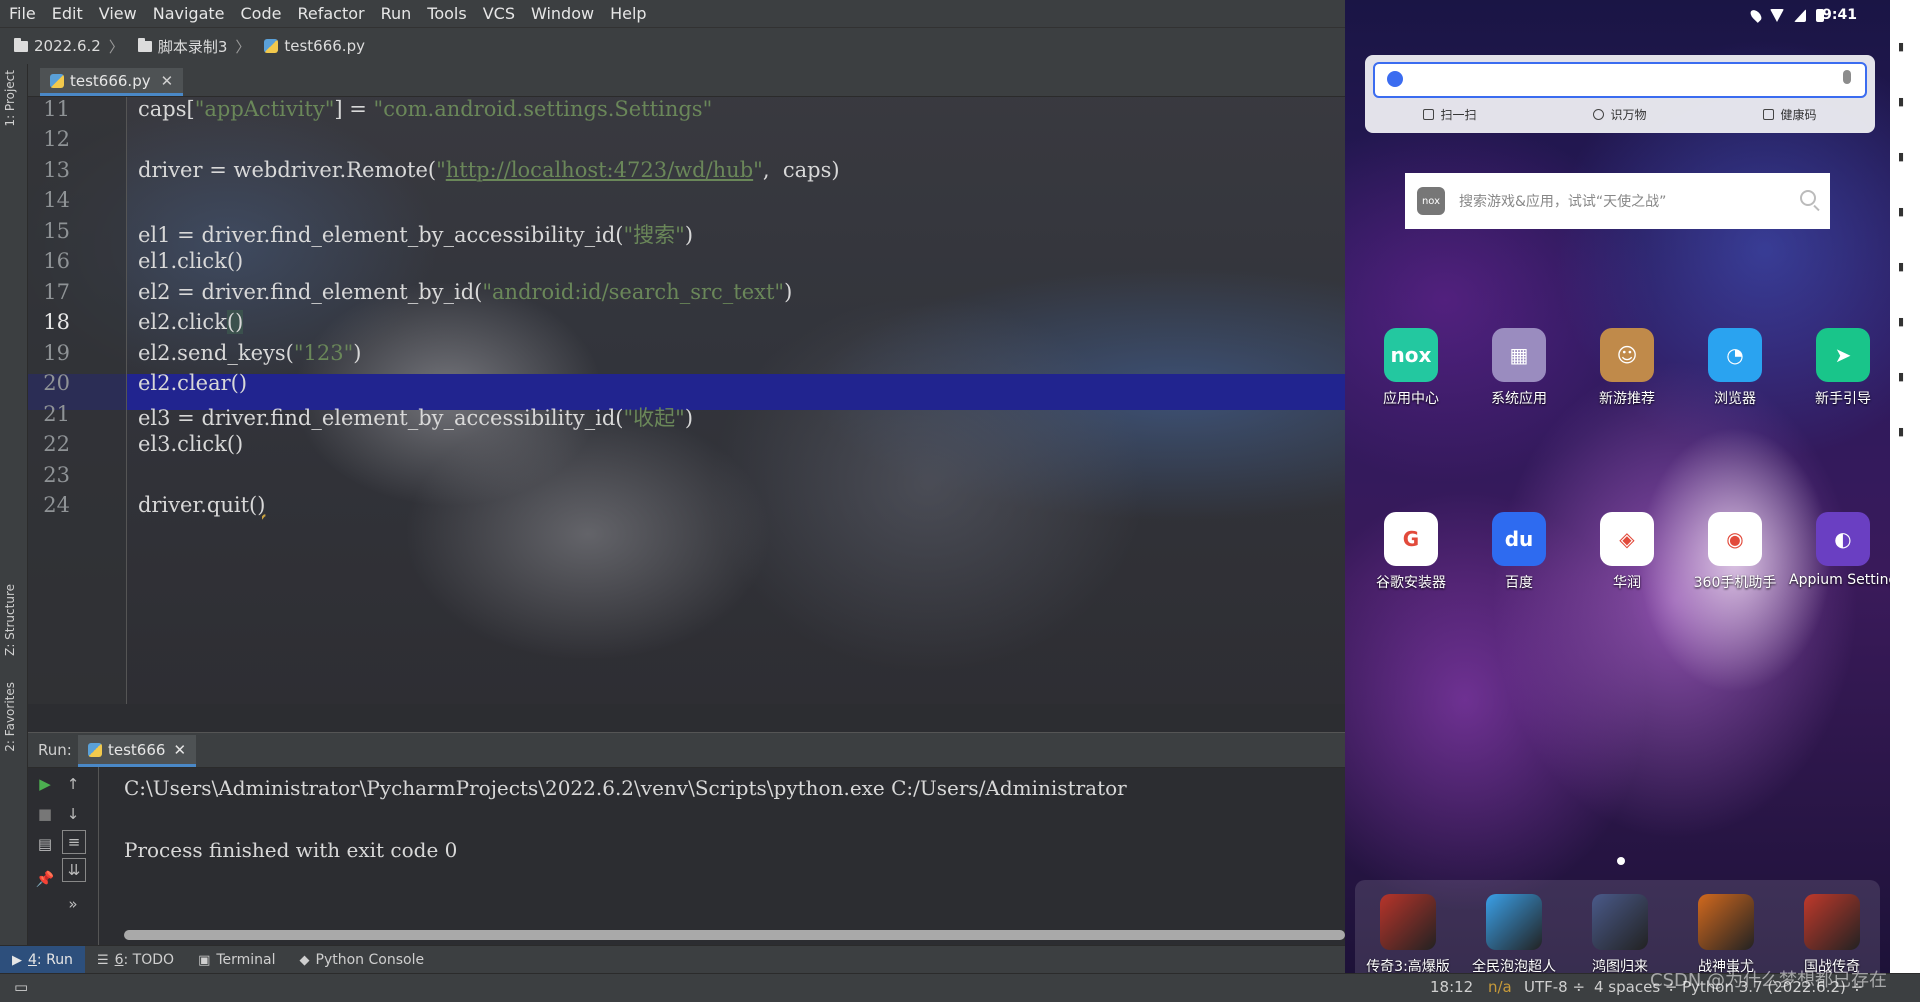 This screenshot has height=1002, width=1920. What do you see at coordinates (10, 98) in the screenshot?
I see `project-tool-button: 1: Project` at bounding box center [10, 98].